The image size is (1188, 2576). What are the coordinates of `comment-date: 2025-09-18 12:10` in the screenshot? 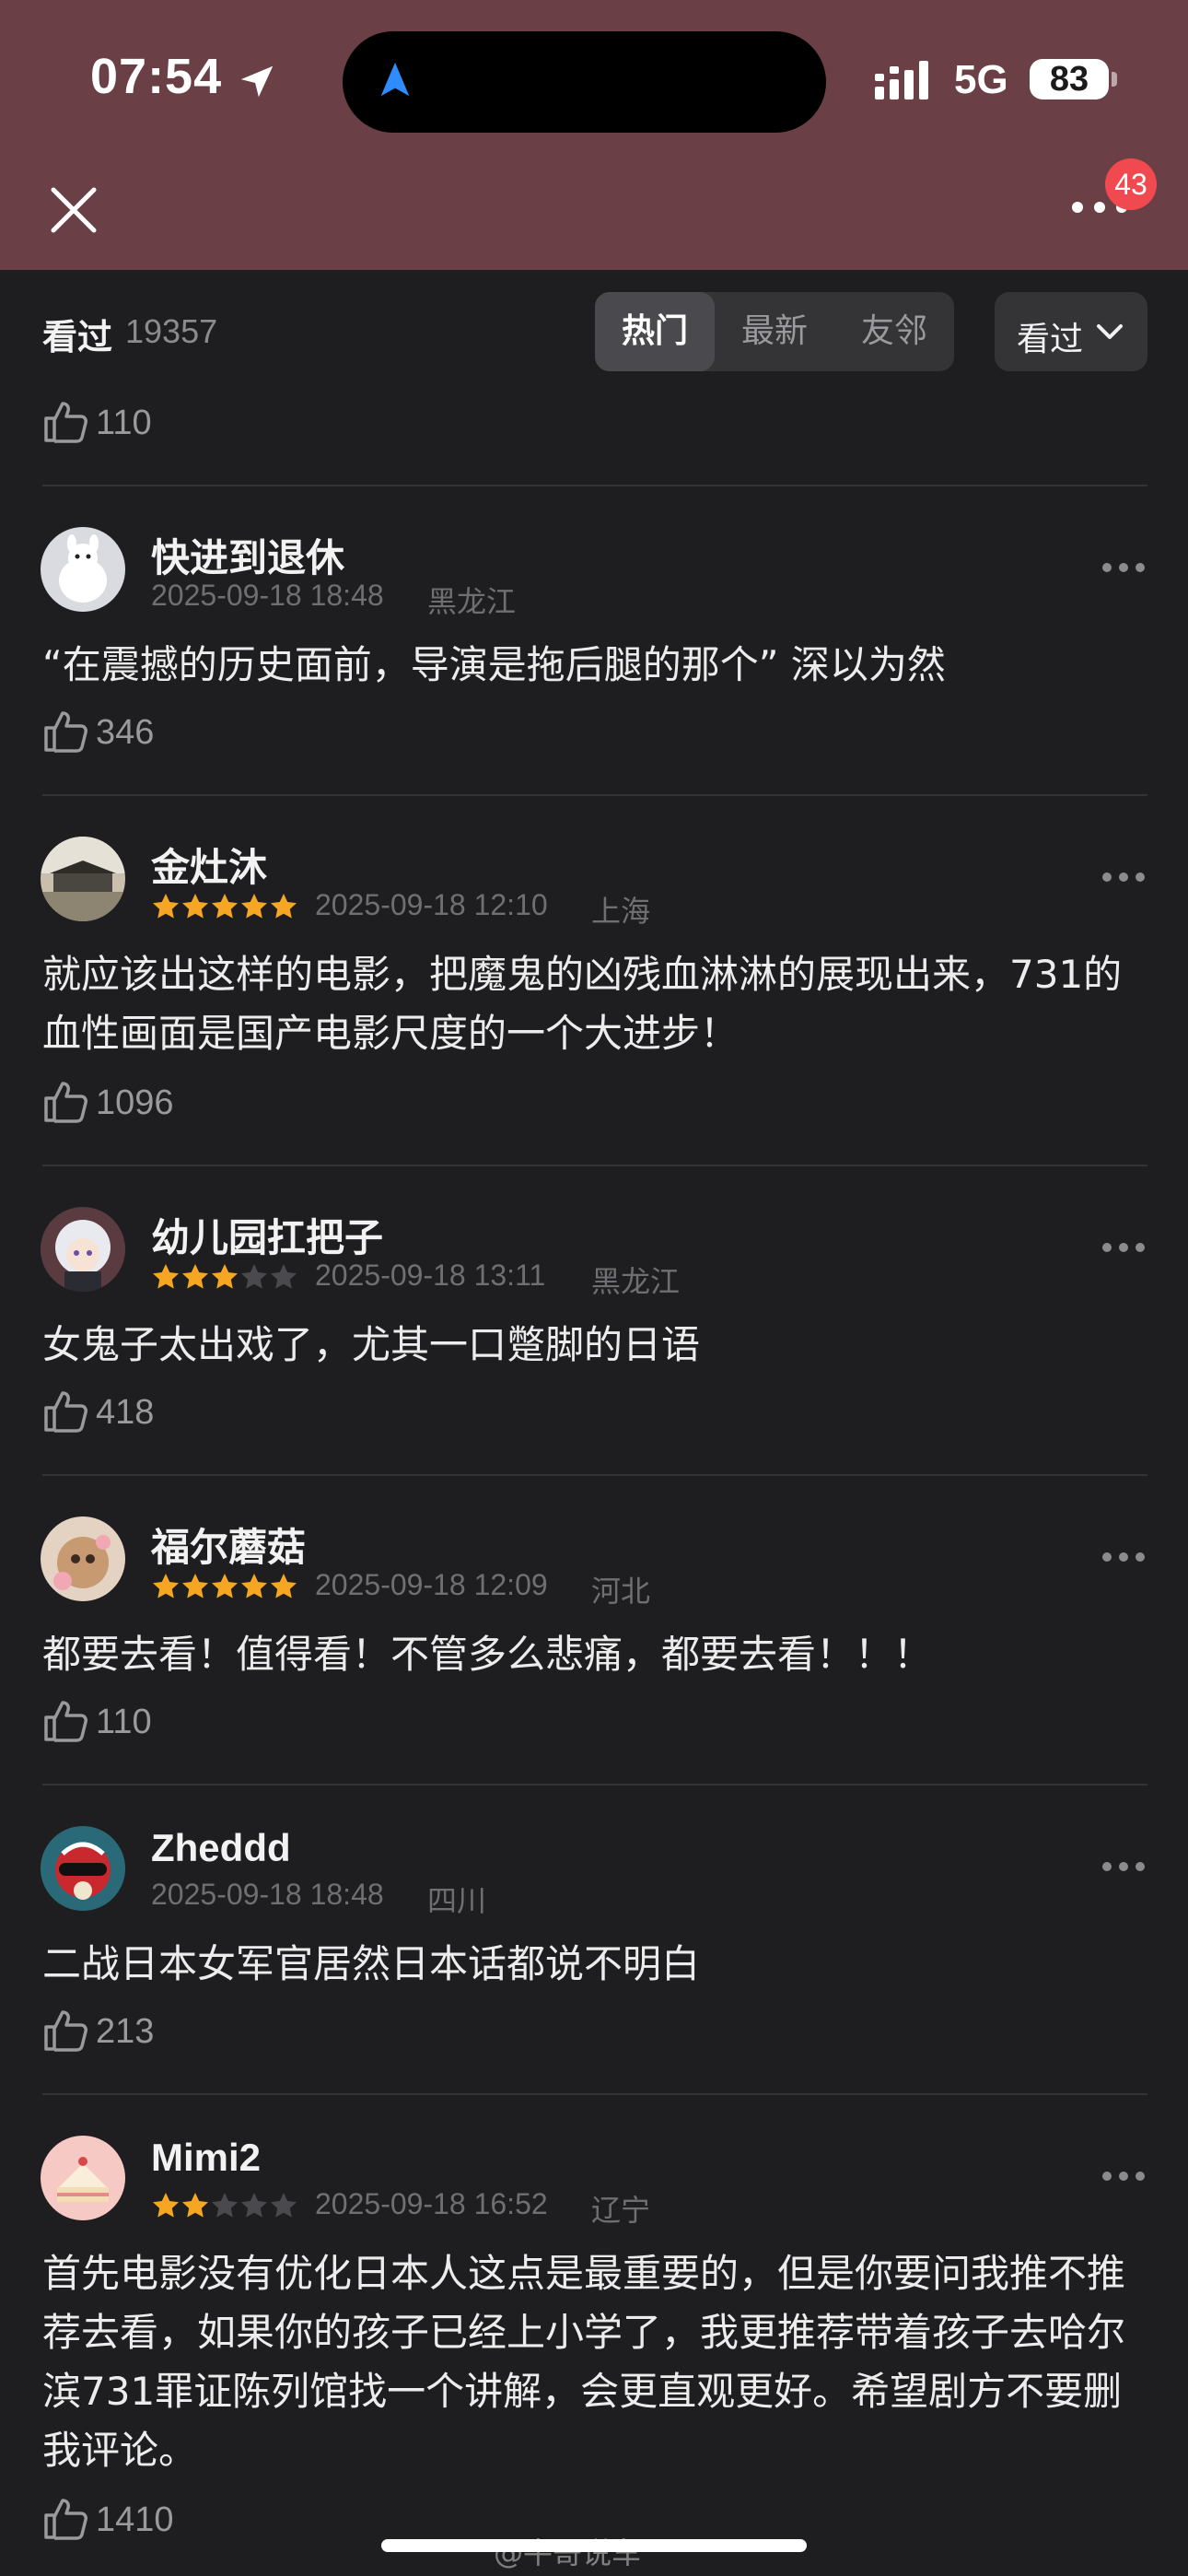 It's located at (431, 904).